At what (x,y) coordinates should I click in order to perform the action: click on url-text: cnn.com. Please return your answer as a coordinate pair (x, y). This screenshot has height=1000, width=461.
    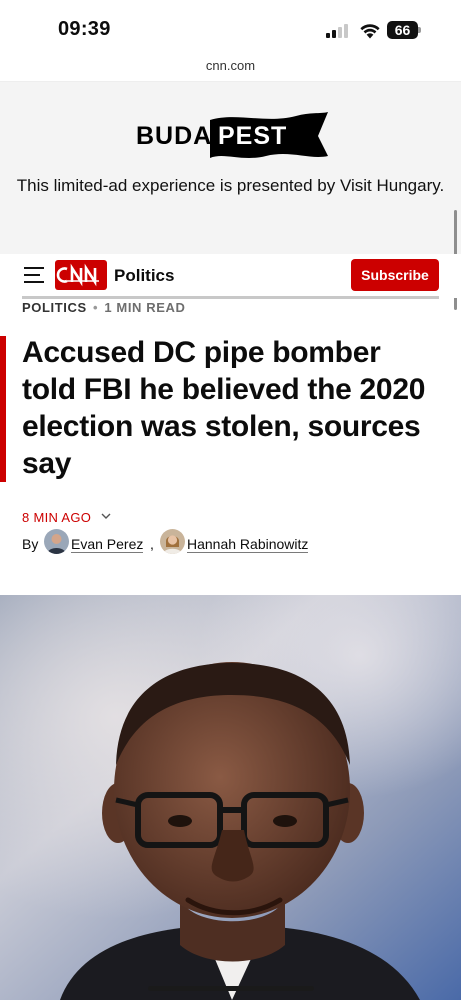
    Looking at the image, I should click on (230, 65).